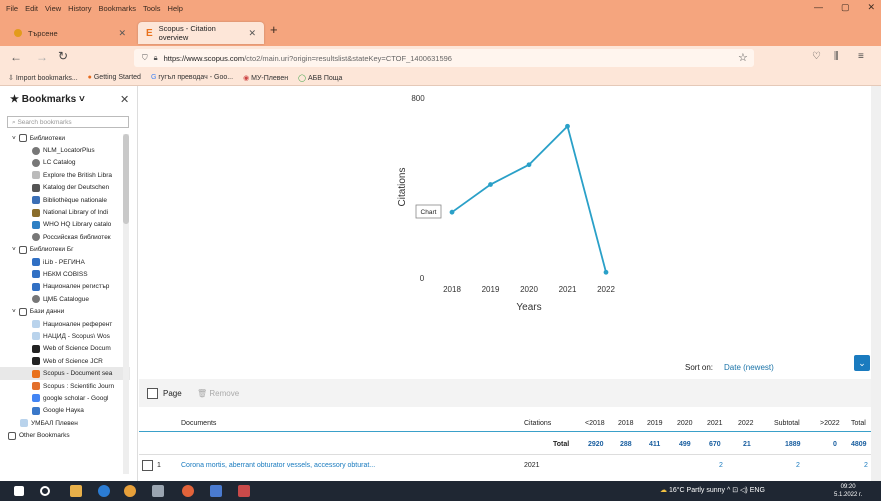 Image resolution: width=881 pixels, height=501 pixels. What do you see at coordinates (65, 237) in the screenshot?
I see `bookmark-item: Российская библиотек` at bounding box center [65, 237].